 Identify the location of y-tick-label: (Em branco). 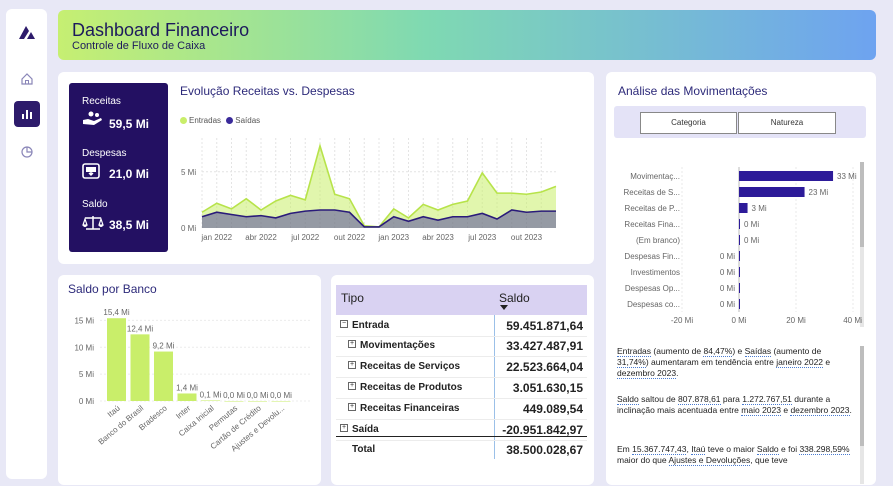
(658, 240).